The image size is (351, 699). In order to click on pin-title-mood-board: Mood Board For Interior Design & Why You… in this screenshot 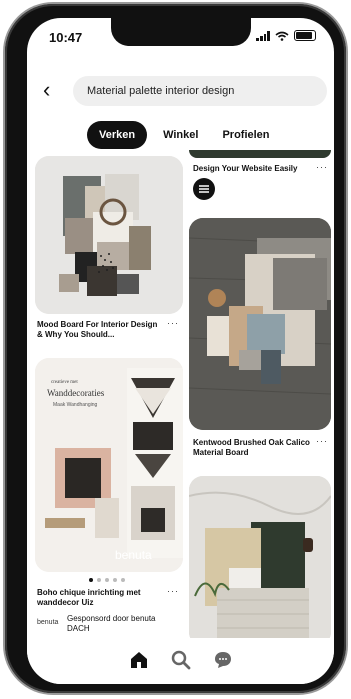, I will do `click(101, 330)`.